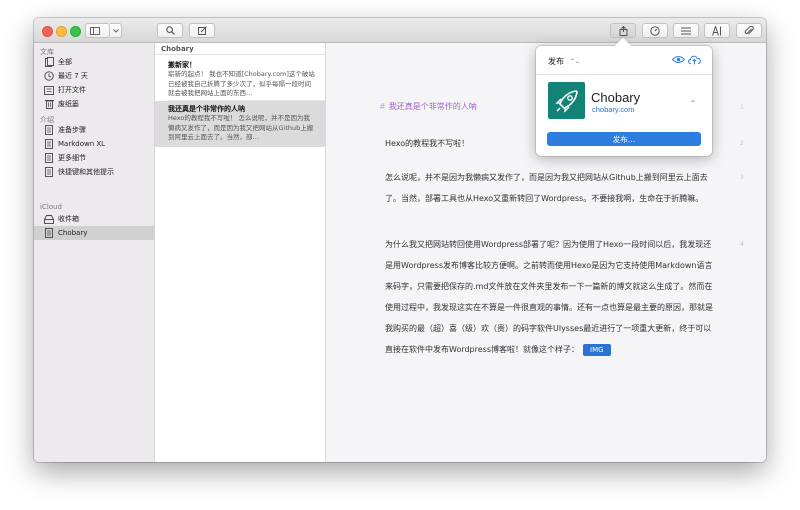 The height and width of the screenshot is (510, 800). I want to click on sidebar-item-trash: 废纸篓, so click(94, 104).